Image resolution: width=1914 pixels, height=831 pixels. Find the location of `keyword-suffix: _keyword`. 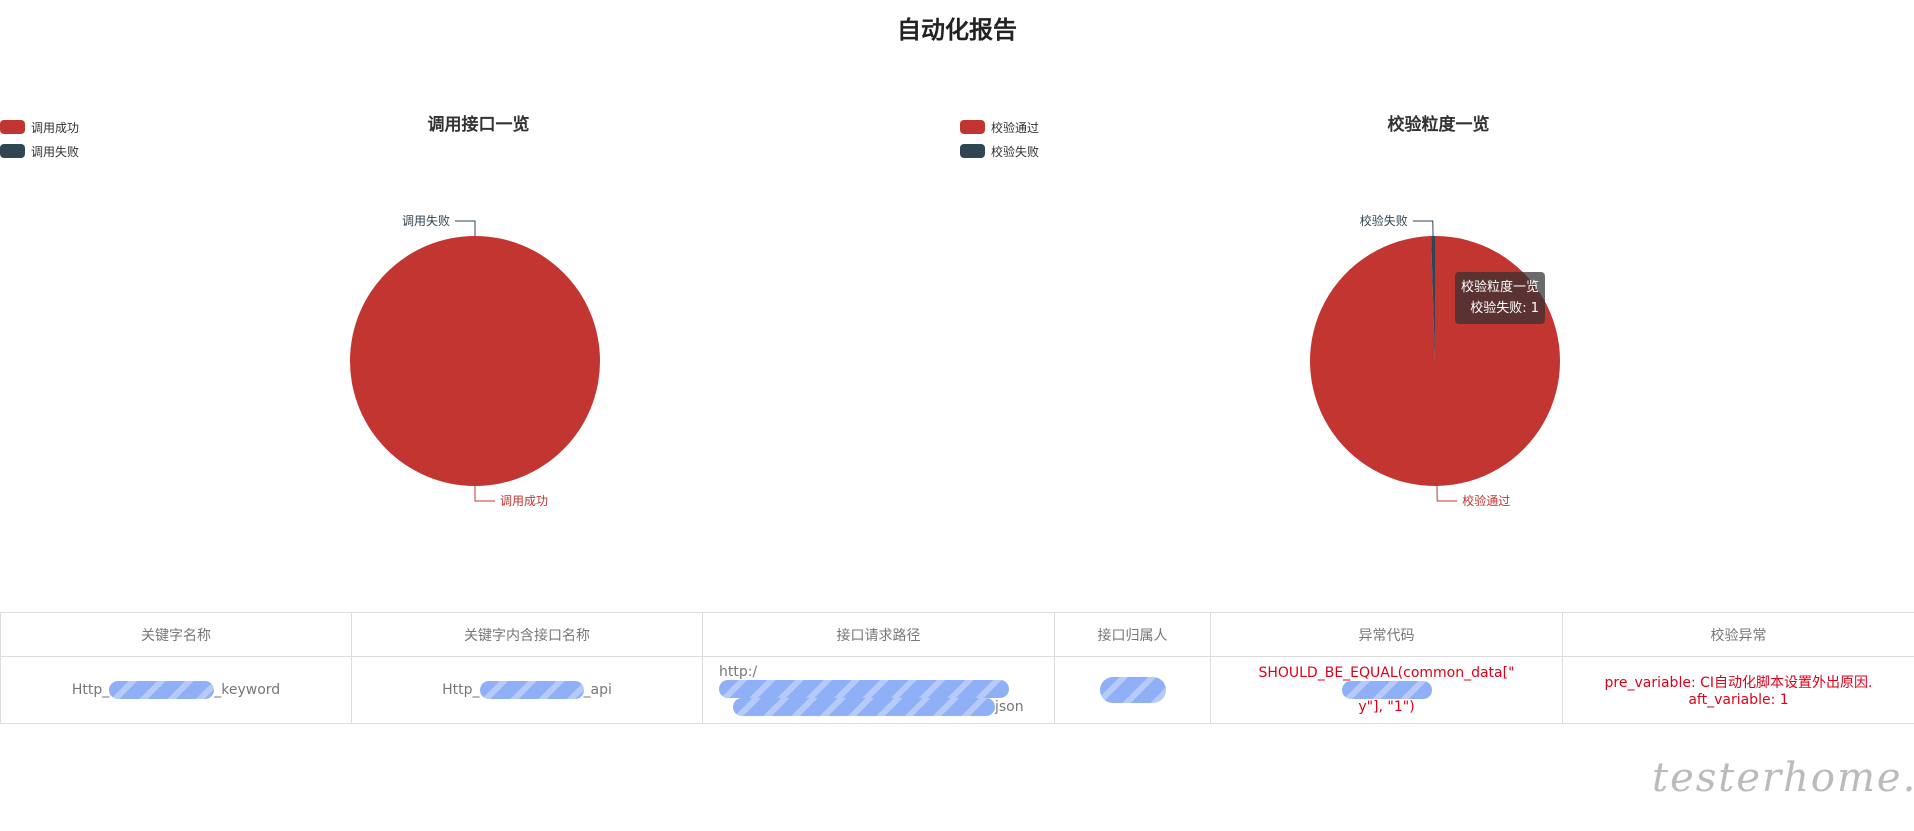

keyword-suffix: _keyword is located at coordinates (247, 690).